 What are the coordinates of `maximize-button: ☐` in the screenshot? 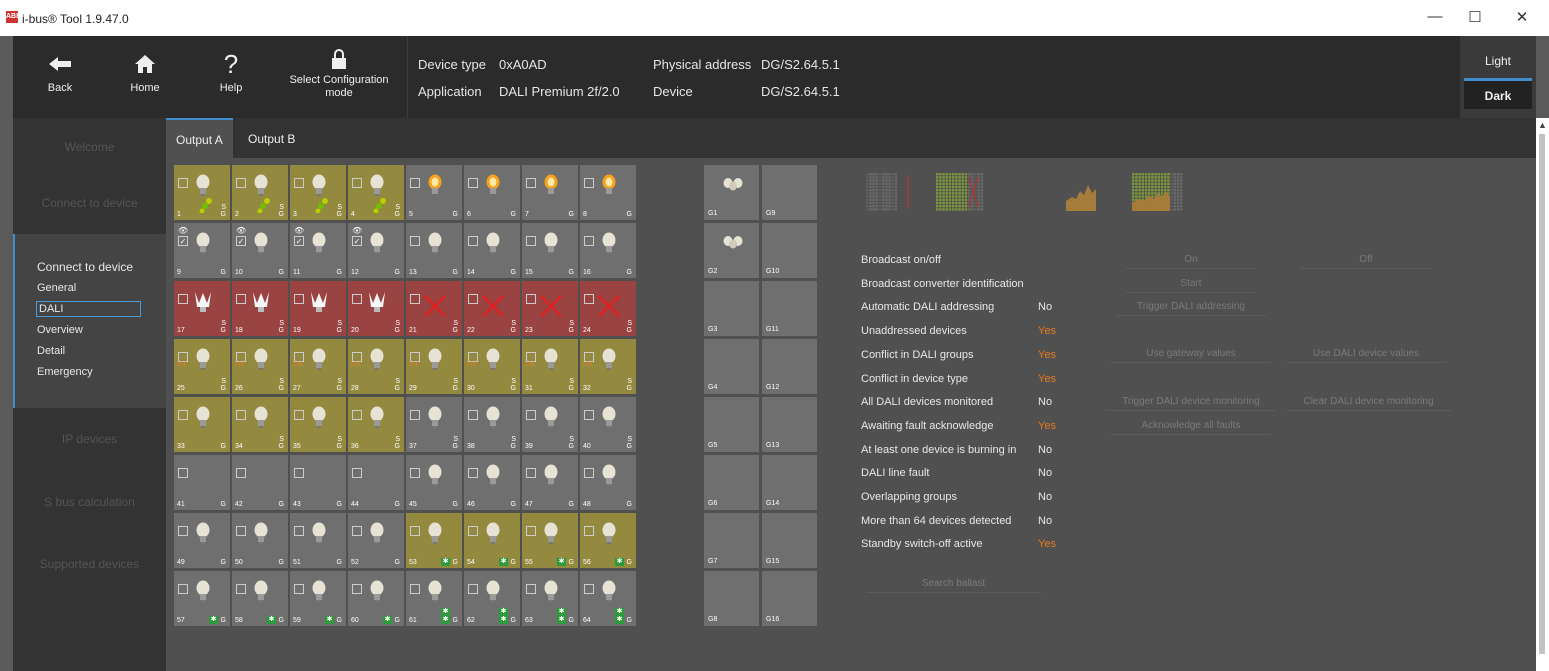 It's located at (1475, 17).